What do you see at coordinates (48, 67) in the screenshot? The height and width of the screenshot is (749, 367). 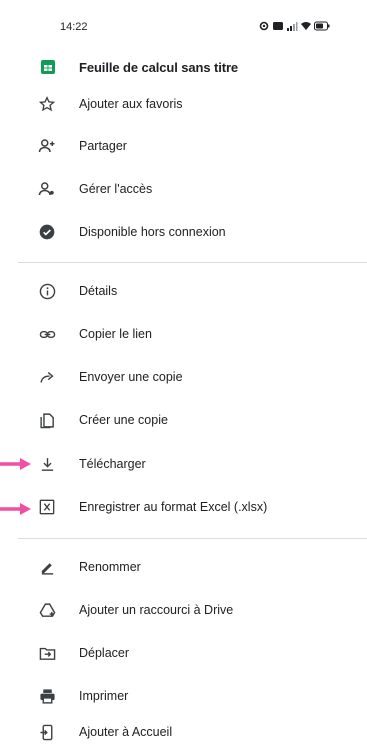 I see `sheets-icon` at bounding box center [48, 67].